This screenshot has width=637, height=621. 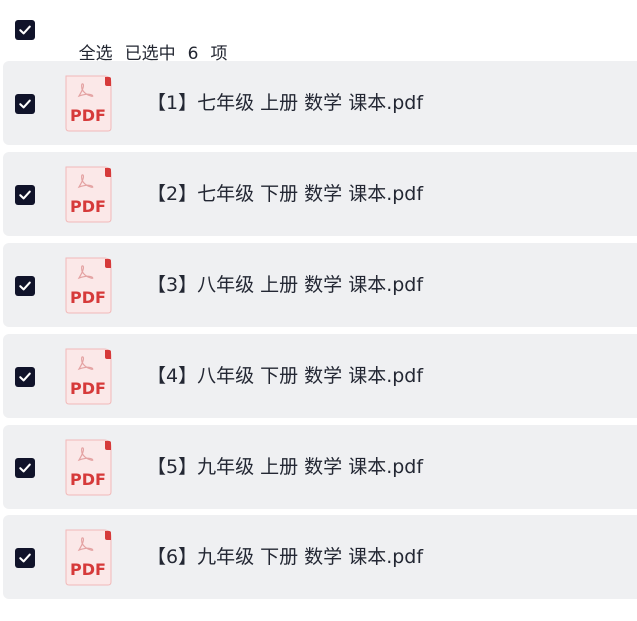 I want to click on file-row: PDF 【2】七年级 下册 数学 课本.pdf, so click(x=320, y=194).